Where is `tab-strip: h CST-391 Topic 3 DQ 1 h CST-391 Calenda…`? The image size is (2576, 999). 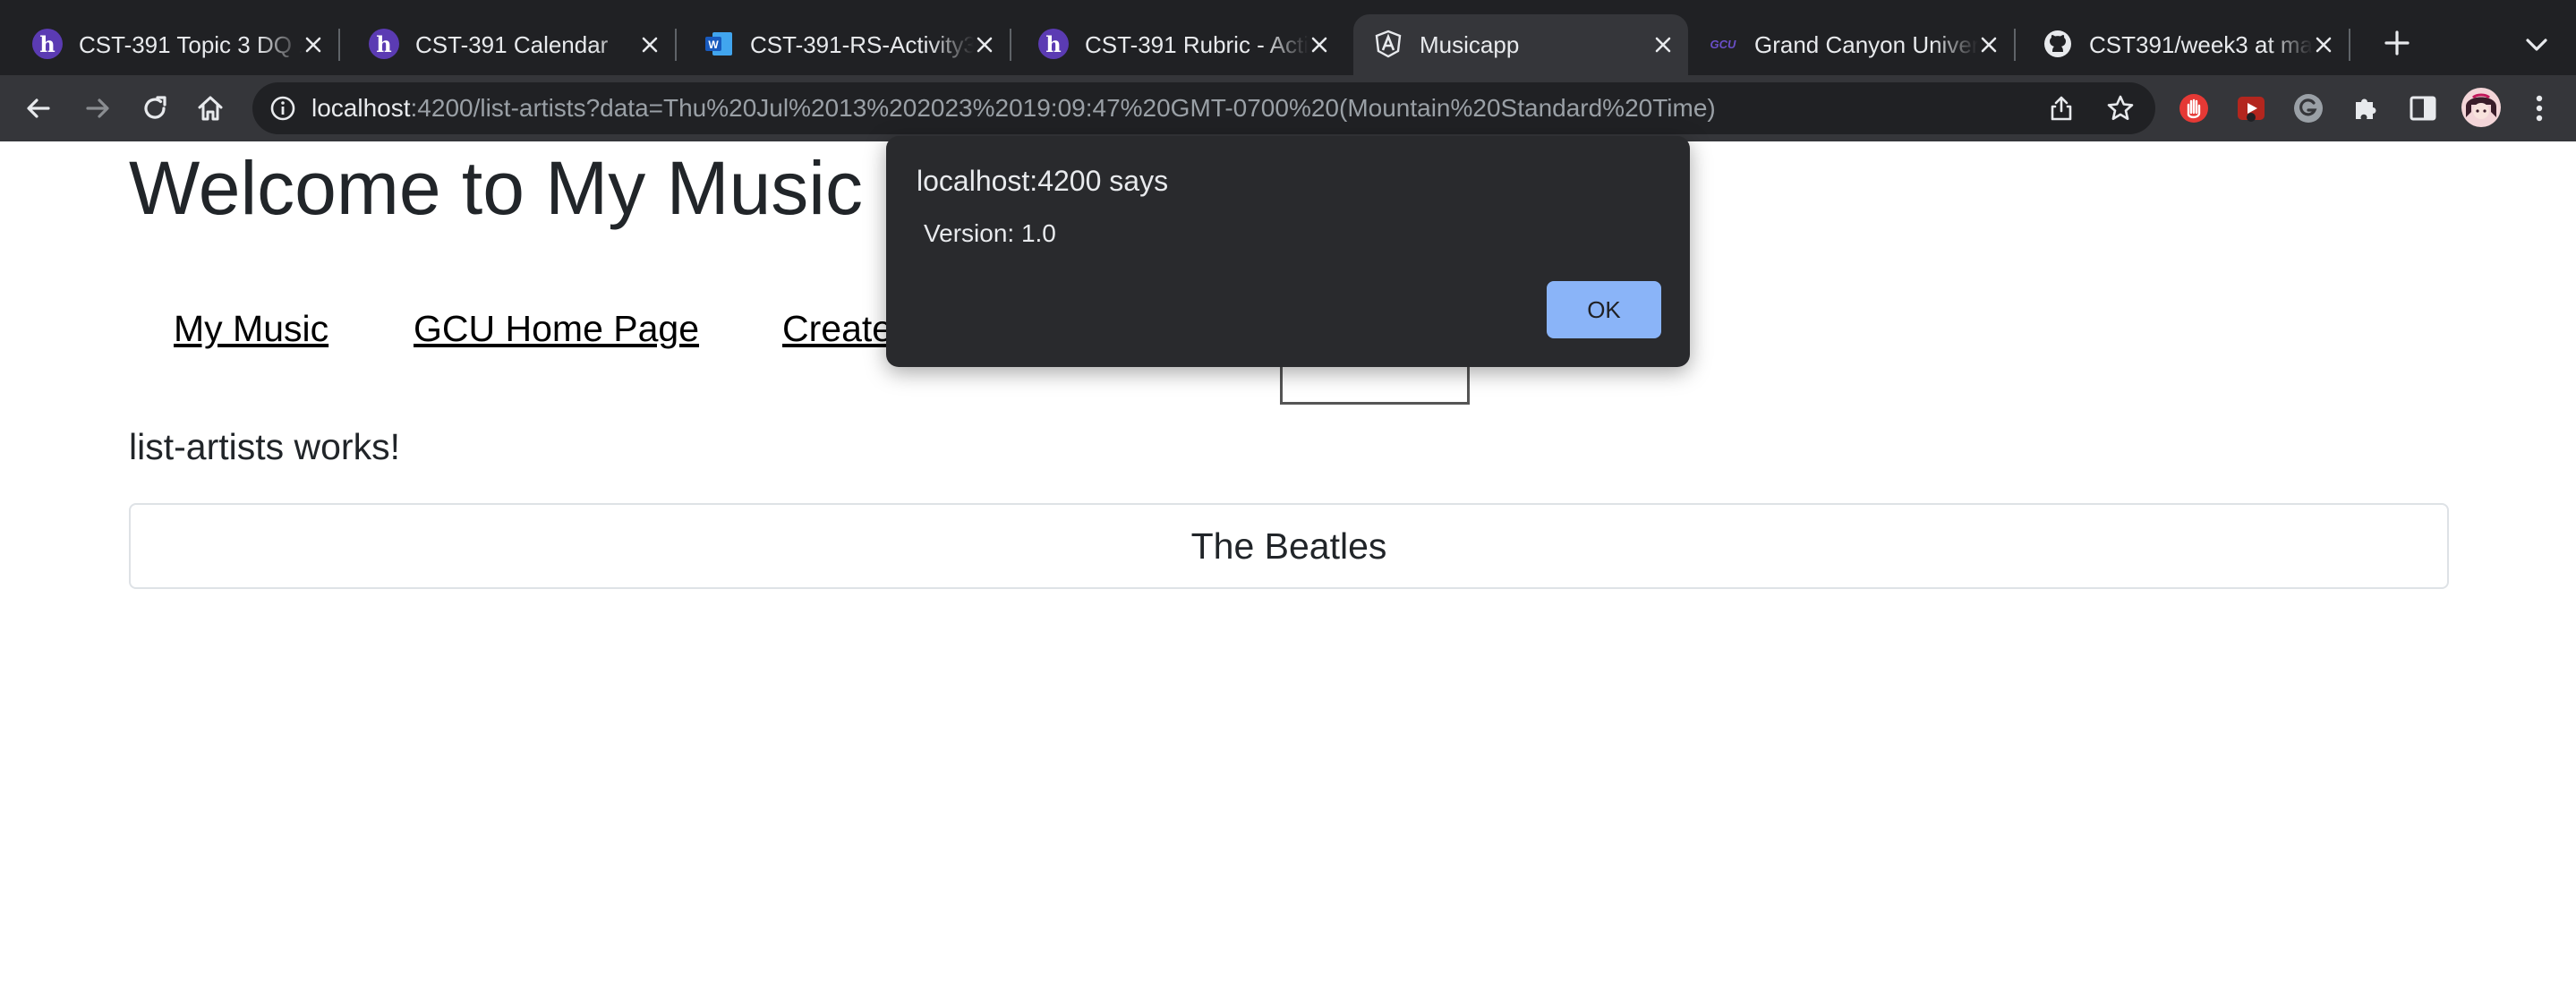 tab-strip: h CST-391 Topic 3 DQ 1 h CST-391 Calenda… is located at coordinates (1288, 37).